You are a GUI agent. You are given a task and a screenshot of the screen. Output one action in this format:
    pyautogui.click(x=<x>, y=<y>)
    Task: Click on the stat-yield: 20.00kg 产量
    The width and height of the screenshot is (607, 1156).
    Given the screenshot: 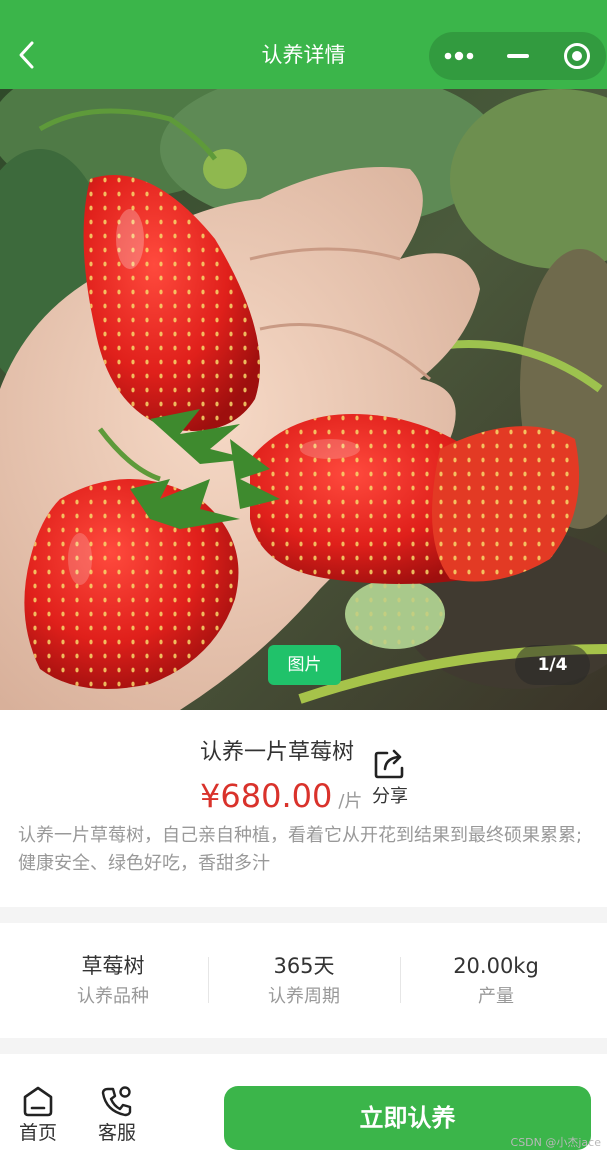 What is the action you would take?
    pyautogui.click(x=496, y=981)
    